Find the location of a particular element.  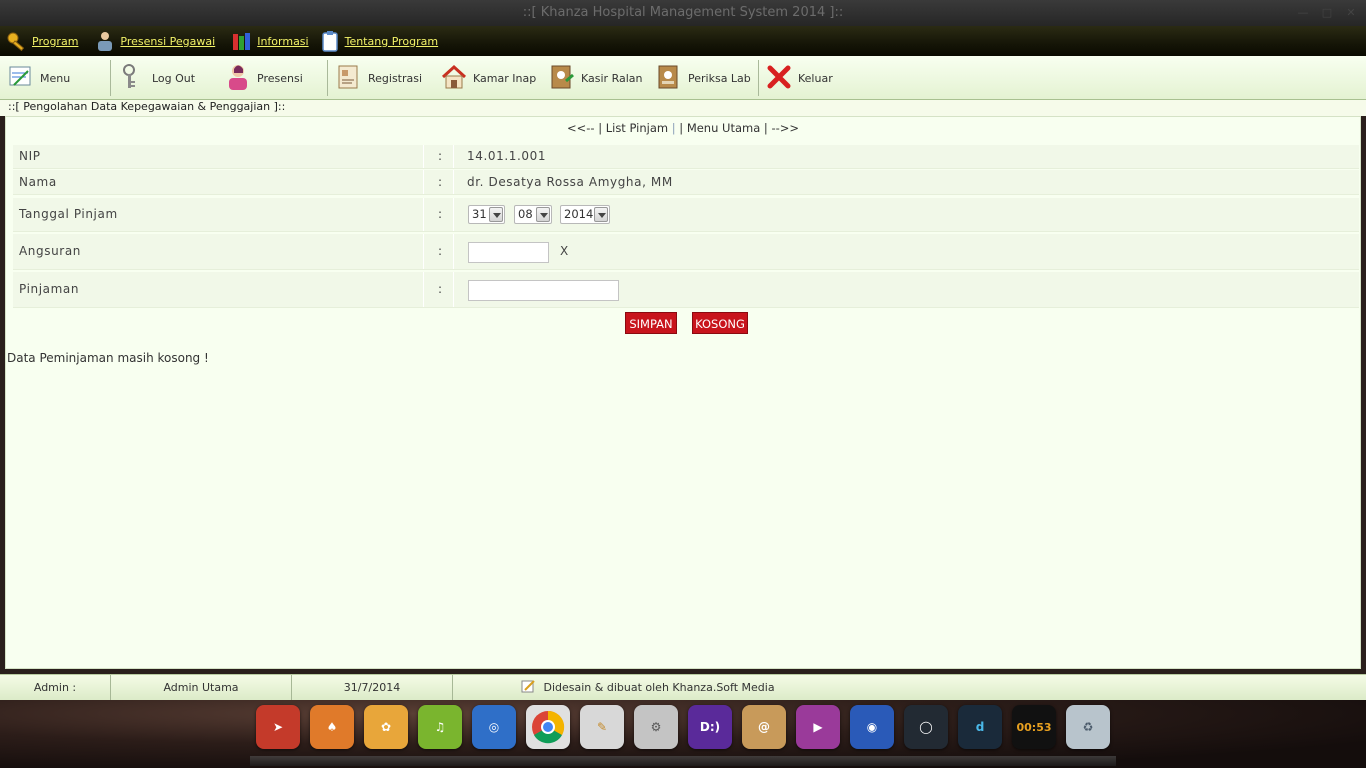

tanggal-pinjam-row: Tanggal Pinjam : 31 08 2014 is located at coordinates (686, 215).